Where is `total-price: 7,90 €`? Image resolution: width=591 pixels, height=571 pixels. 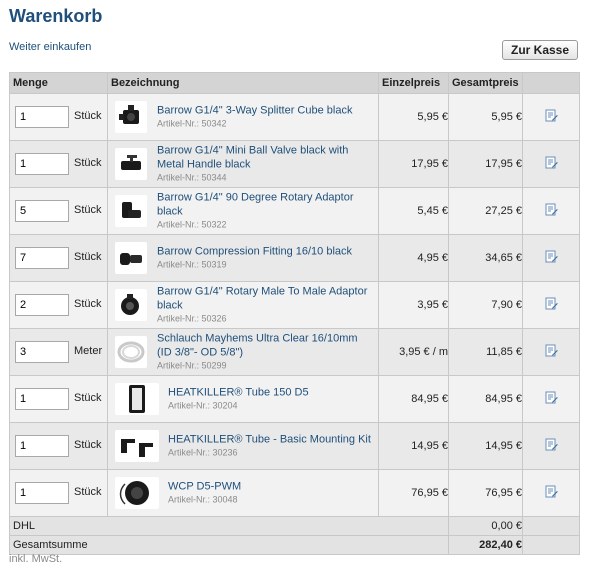
total-price: 7,90 € is located at coordinates (485, 305).